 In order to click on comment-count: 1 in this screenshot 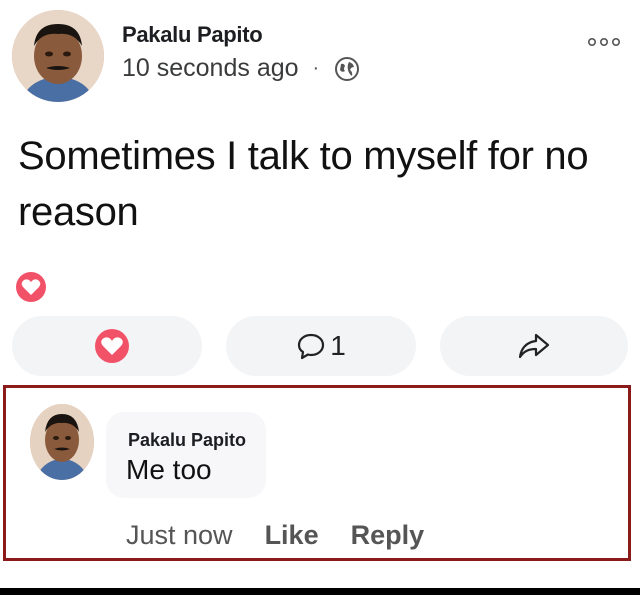, I will do `click(338, 345)`.